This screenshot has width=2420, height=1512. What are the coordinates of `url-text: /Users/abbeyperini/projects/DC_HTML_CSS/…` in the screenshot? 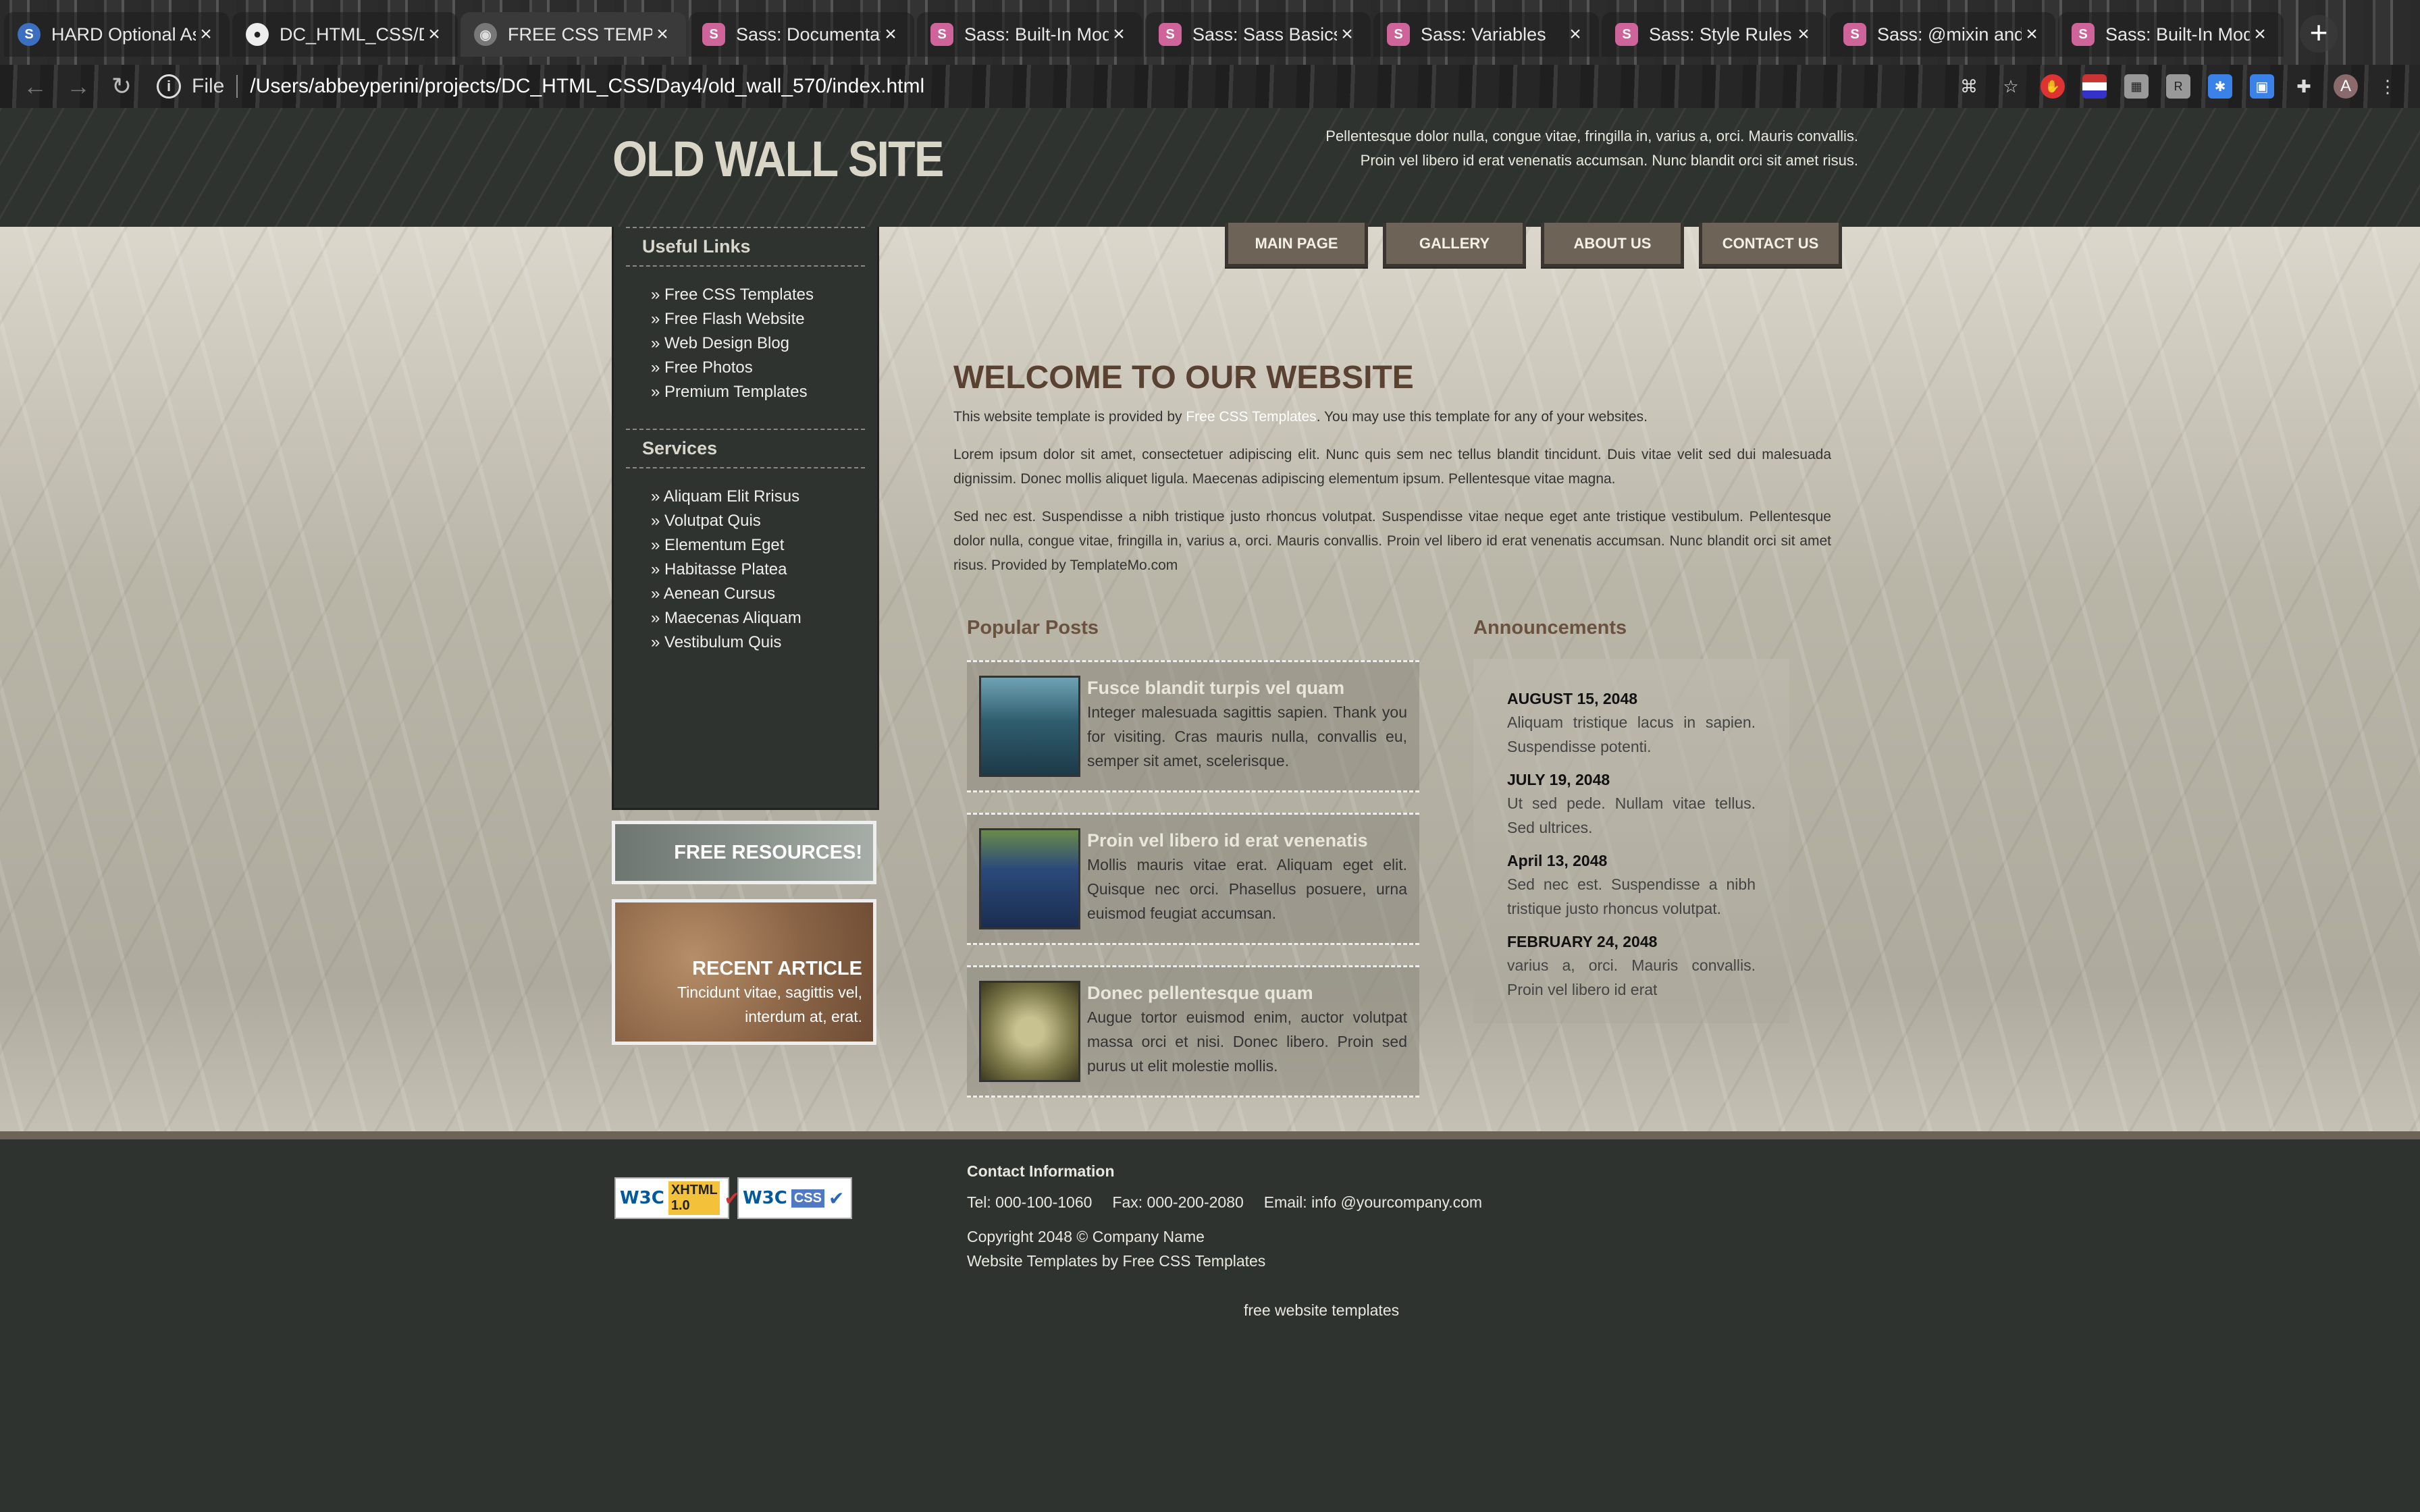 It's located at (587, 87).